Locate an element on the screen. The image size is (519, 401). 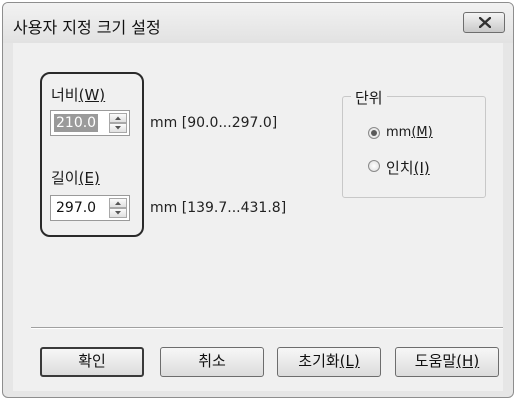
help-button: 도움말(H) is located at coordinates (447, 362).